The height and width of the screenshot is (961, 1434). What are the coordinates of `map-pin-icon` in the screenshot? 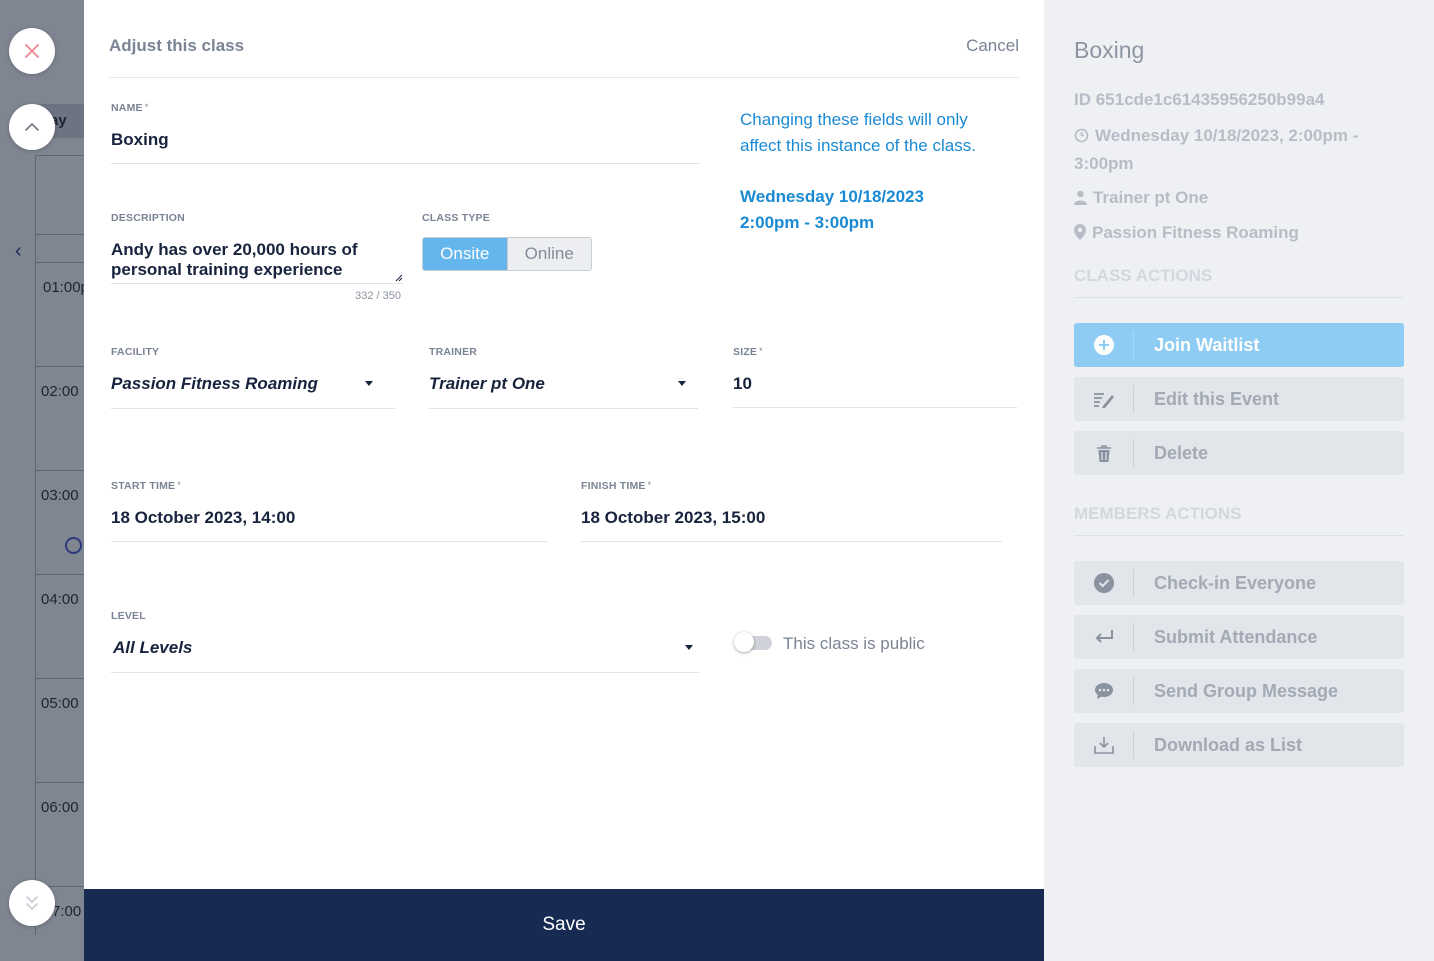 It's located at (1080, 235).